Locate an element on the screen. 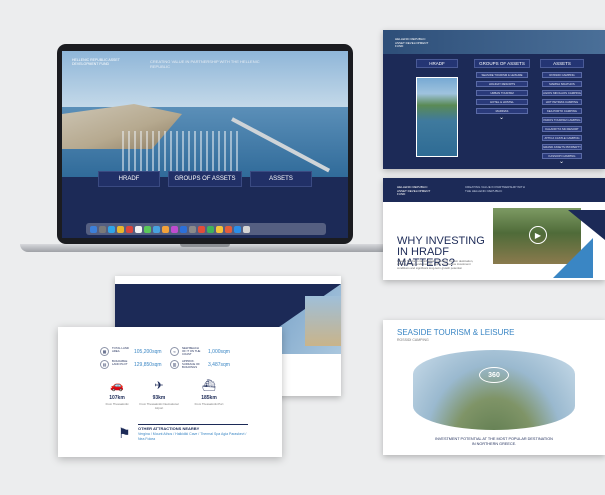  asset-item: GRAND ASSETS PROPERTY is located at coordinates (562, 147).